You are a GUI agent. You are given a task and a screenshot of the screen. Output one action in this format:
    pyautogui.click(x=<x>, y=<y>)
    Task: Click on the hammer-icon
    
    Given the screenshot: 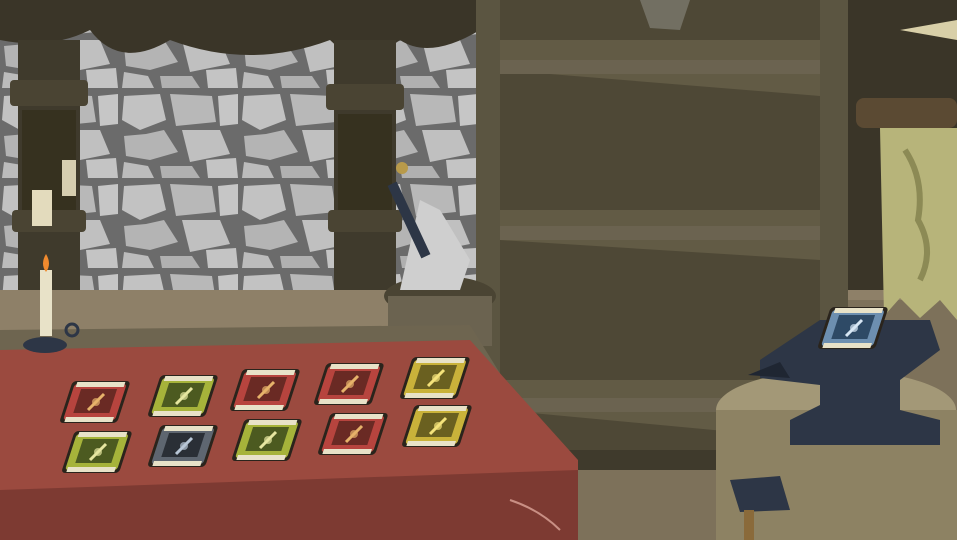 What is the action you would take?
    pyautogui.click(x=760, y=494)
    